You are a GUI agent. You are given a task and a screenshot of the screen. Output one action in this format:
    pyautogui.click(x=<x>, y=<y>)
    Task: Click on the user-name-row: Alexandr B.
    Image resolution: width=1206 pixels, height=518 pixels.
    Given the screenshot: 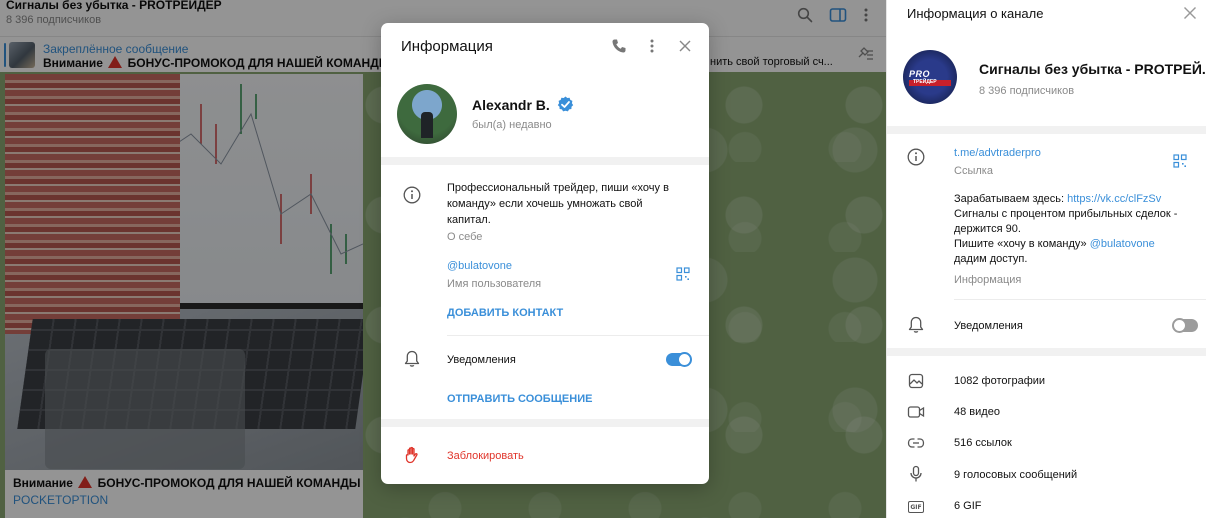 What is the action you would take?
    pyautogui.click(x=523, y=104)
    